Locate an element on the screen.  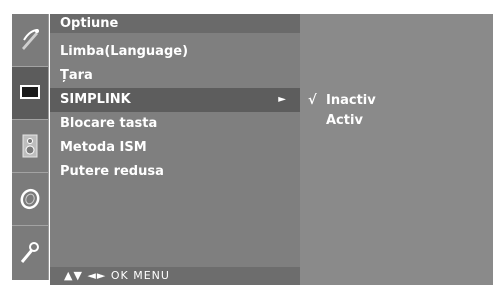
menu-item-label: SIMPLINK is located at coordinates (95, 99).